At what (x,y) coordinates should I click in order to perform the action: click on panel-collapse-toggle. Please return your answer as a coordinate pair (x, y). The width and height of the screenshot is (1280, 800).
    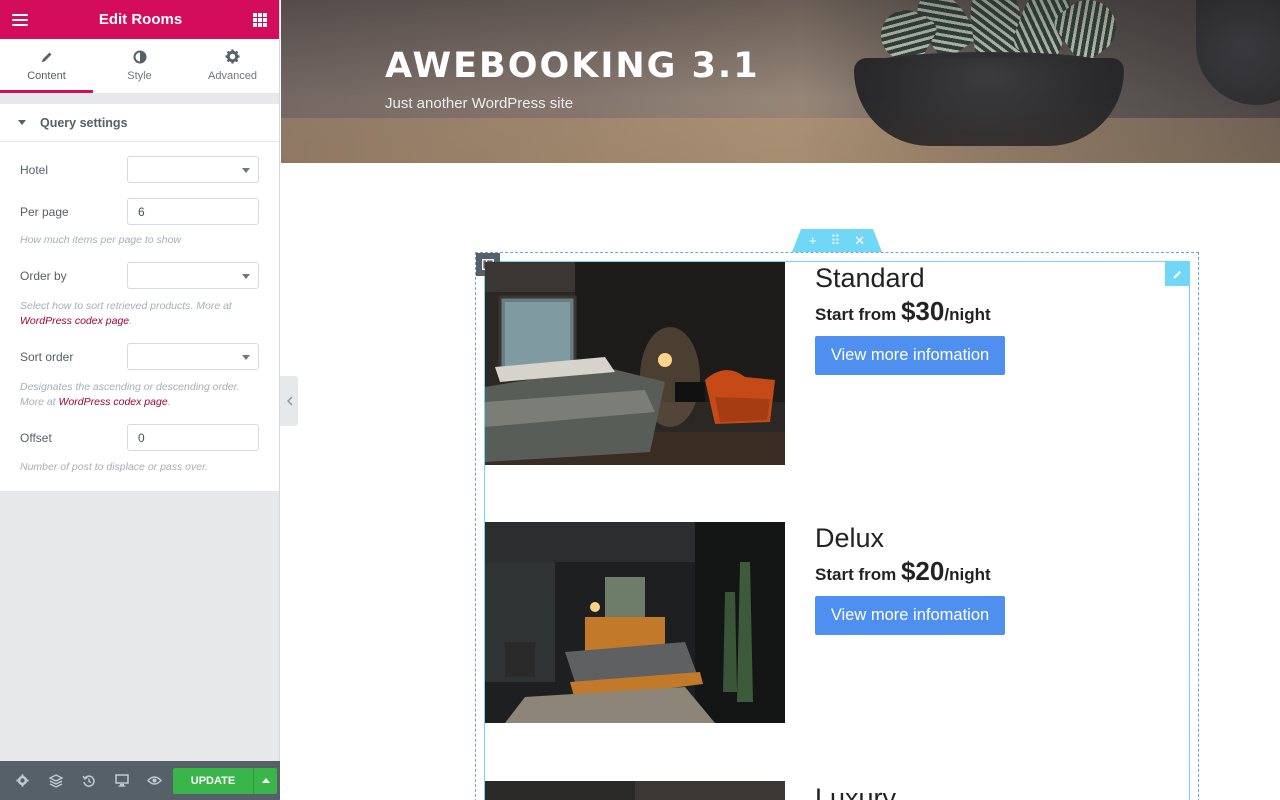
    Looking at the image, I should click on (289, 401).